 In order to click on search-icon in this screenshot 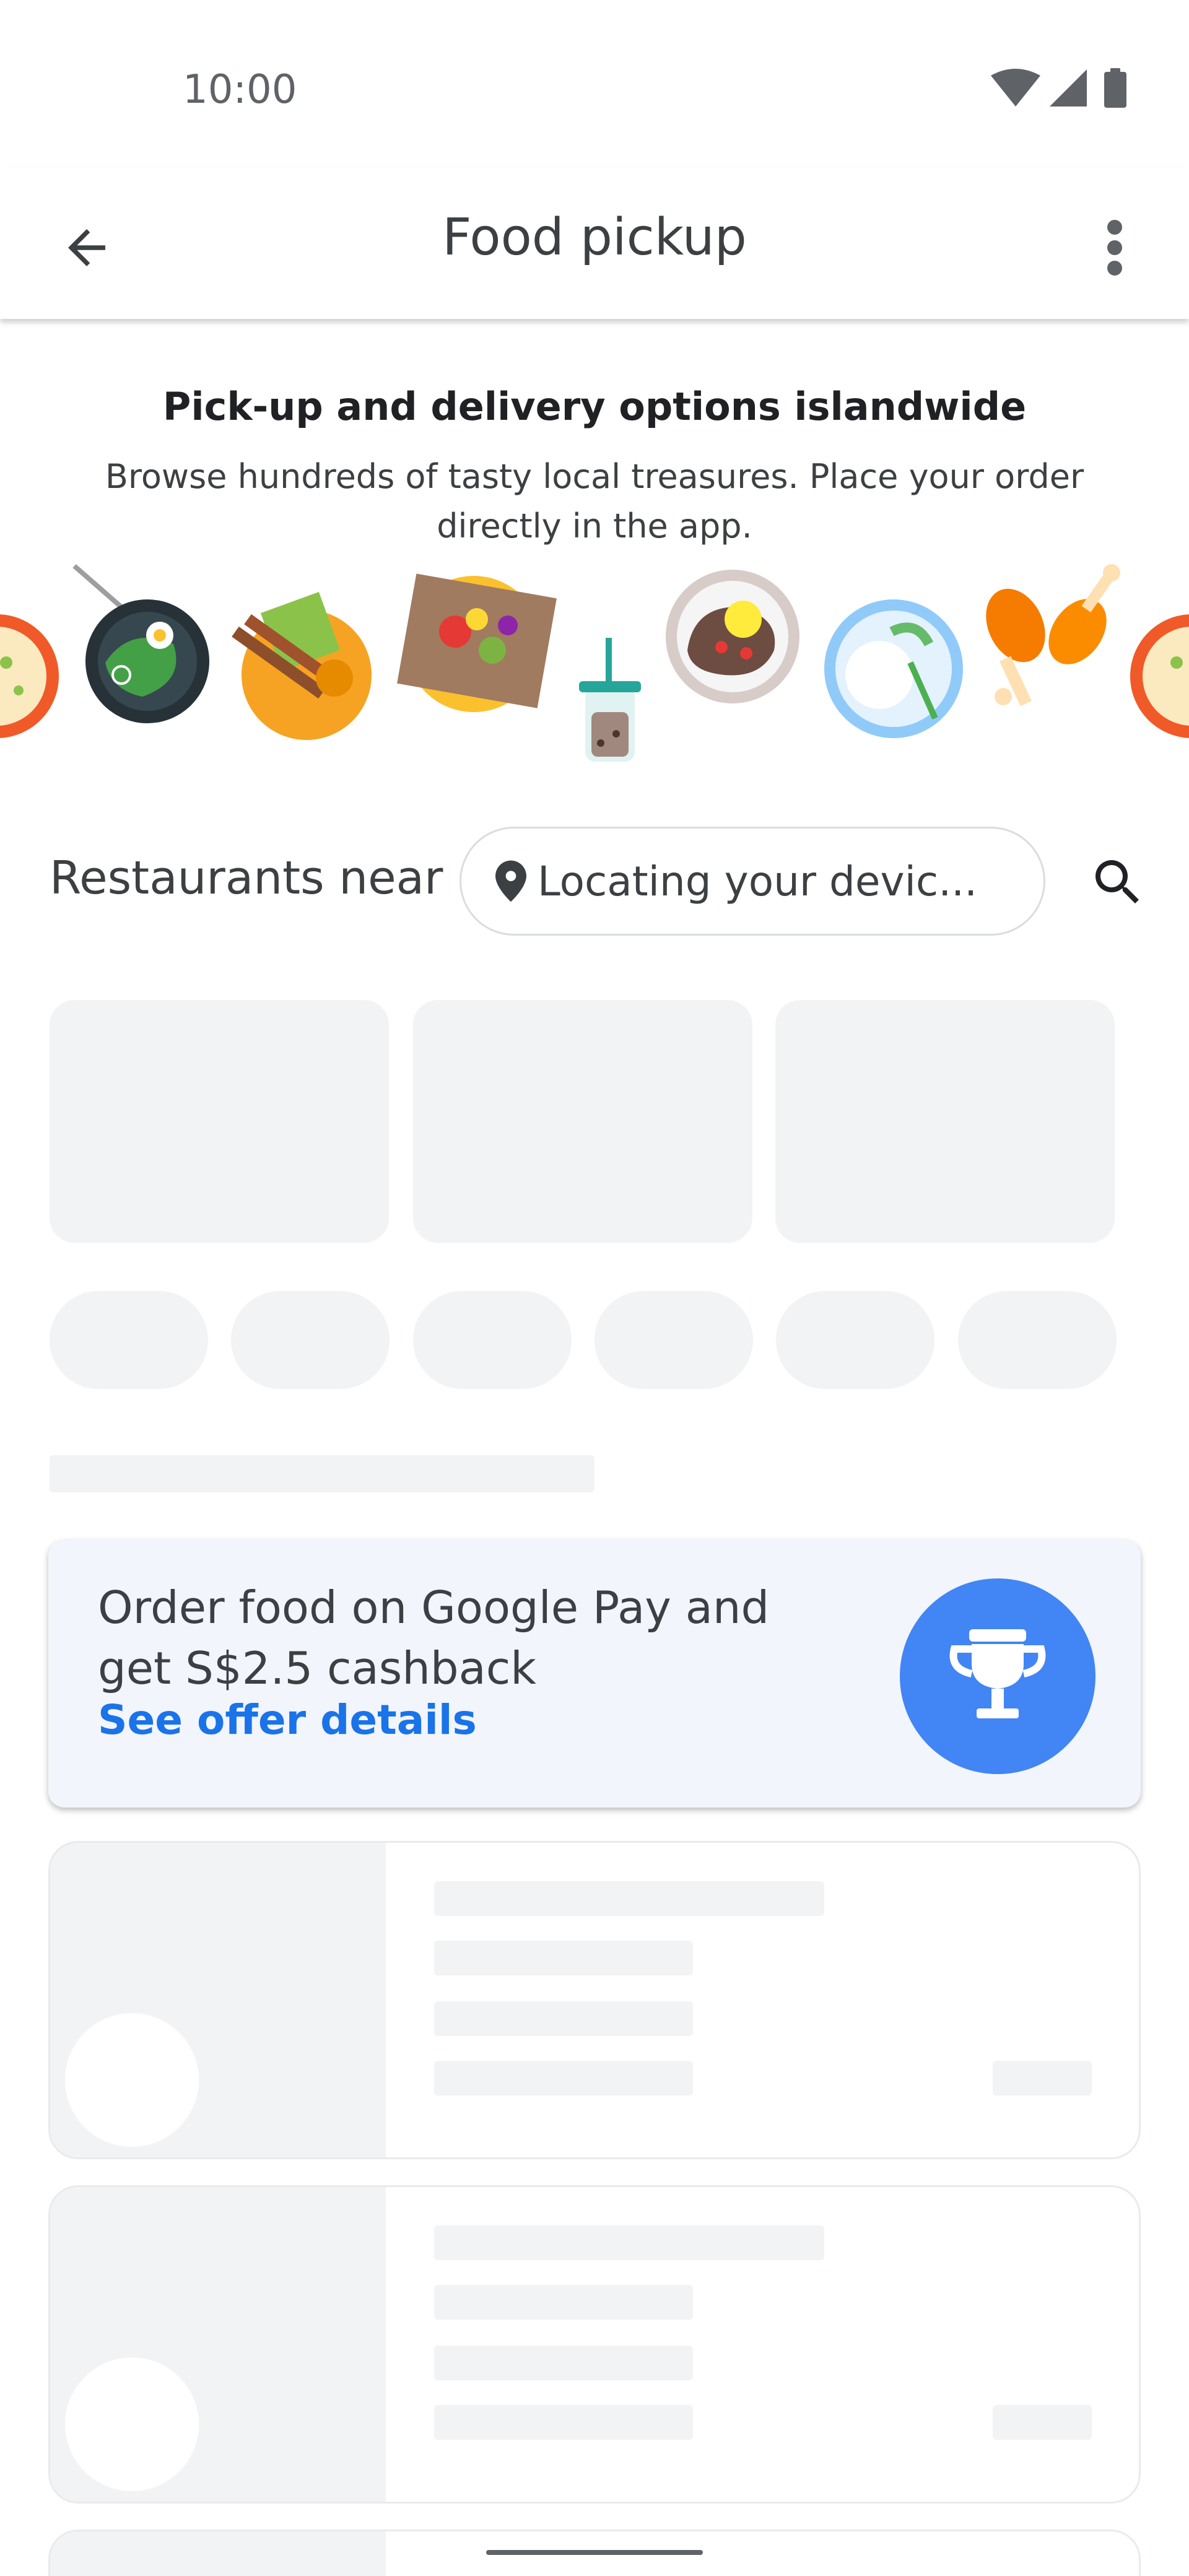, I will do `click(1117, 881)`.